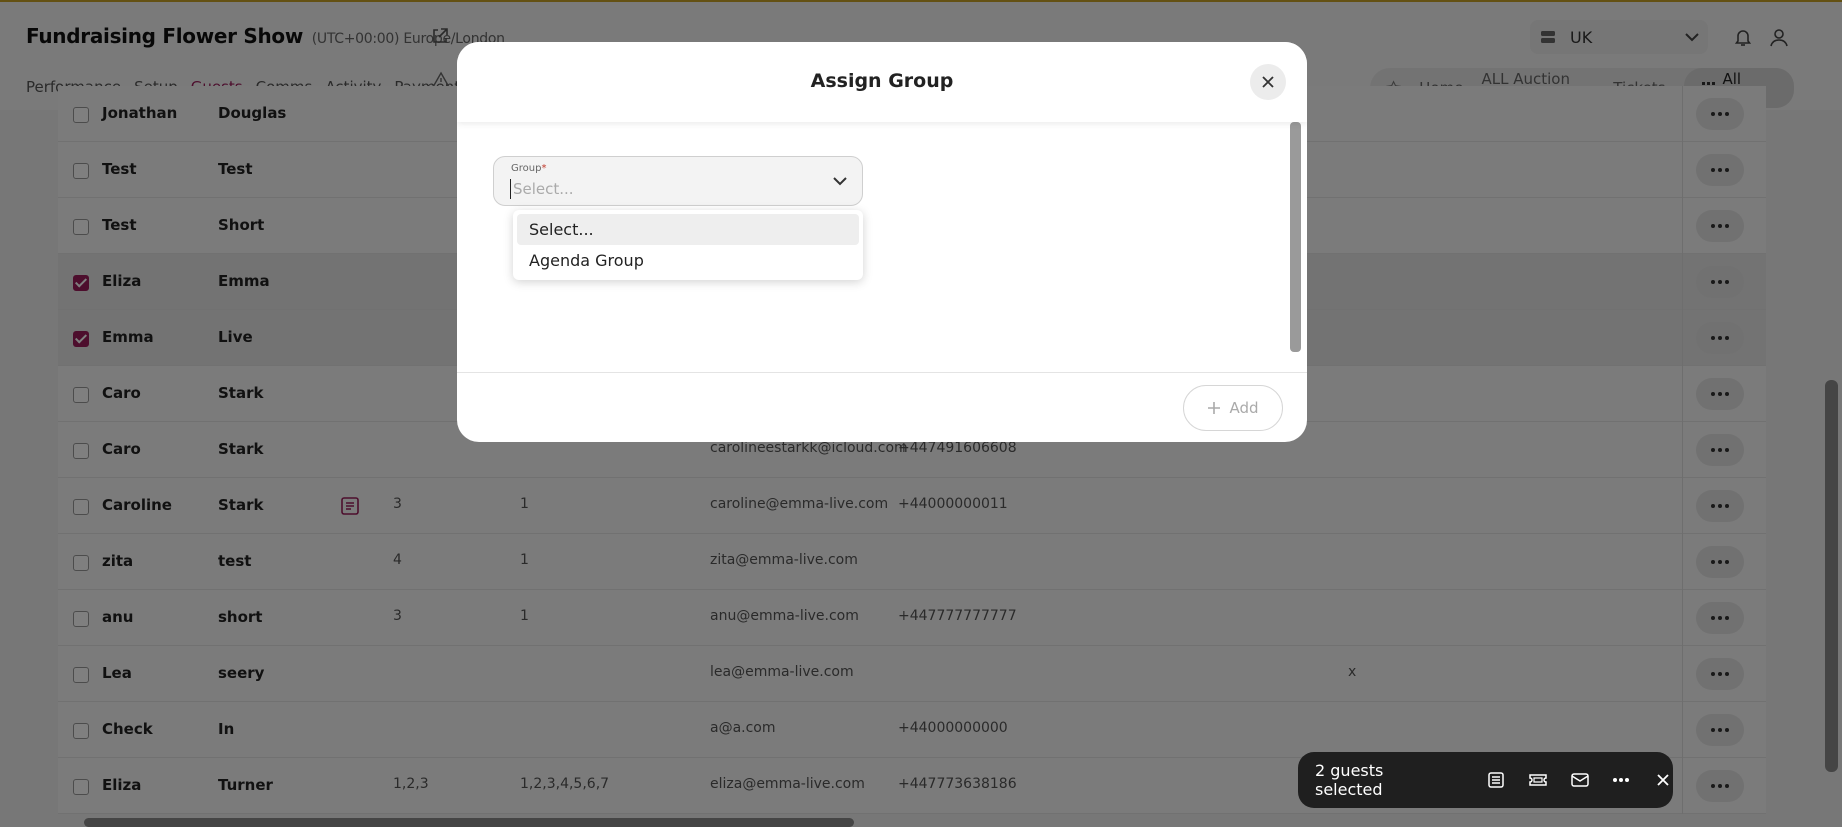 This screenshot has width=1842, height=827. I want to click on option-agenda-group: Agenda Group, so click(688, 260).